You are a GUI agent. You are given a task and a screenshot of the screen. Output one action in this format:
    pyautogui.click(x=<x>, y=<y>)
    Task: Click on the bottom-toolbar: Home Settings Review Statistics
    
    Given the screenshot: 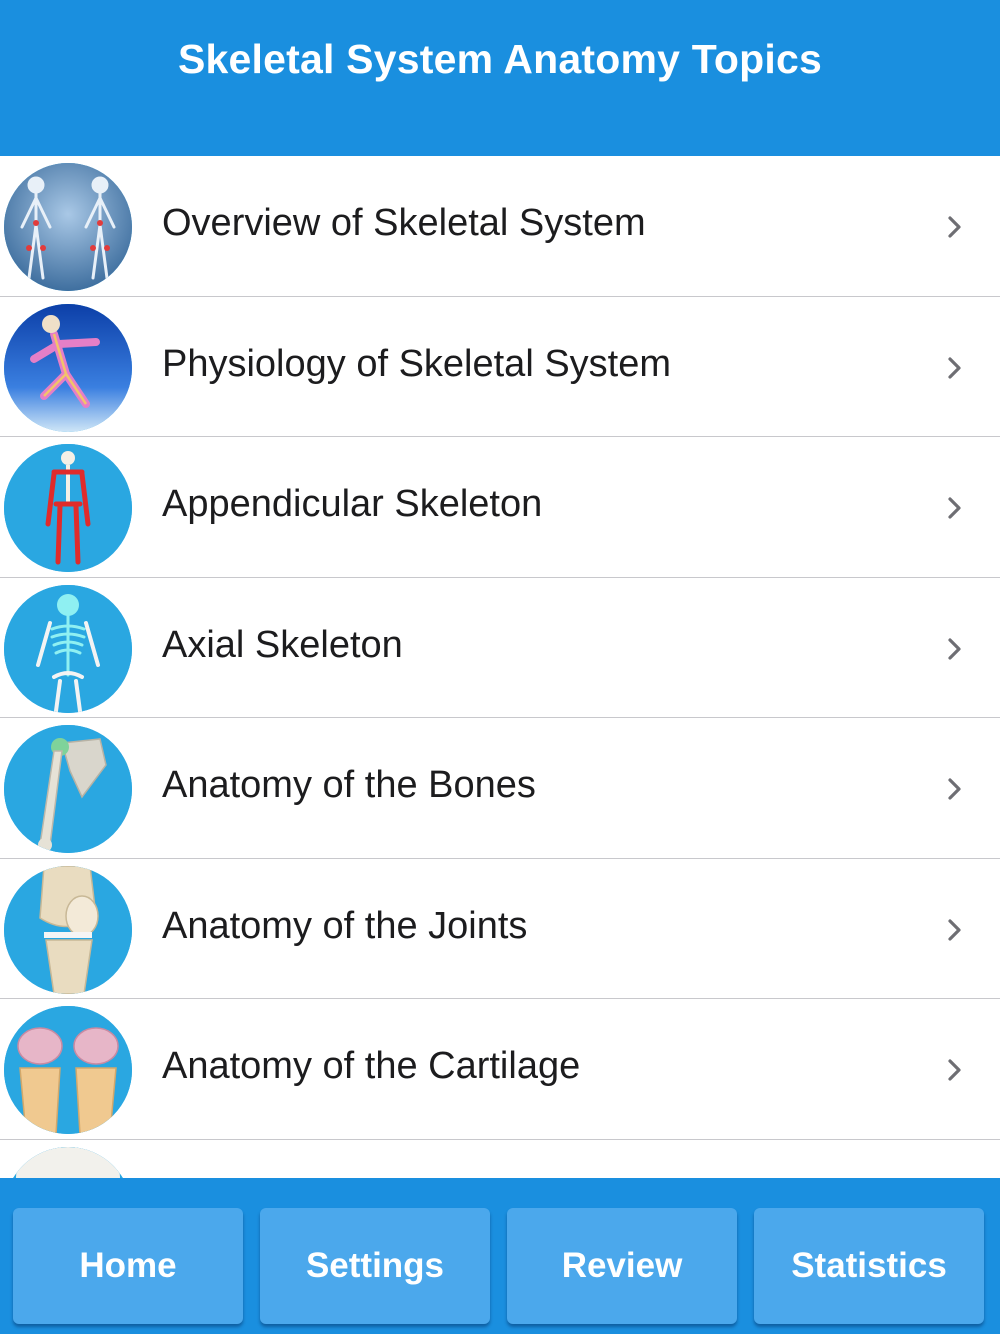 What is the action you would take?
    pyautogui.click(x=500, y=1256)
    